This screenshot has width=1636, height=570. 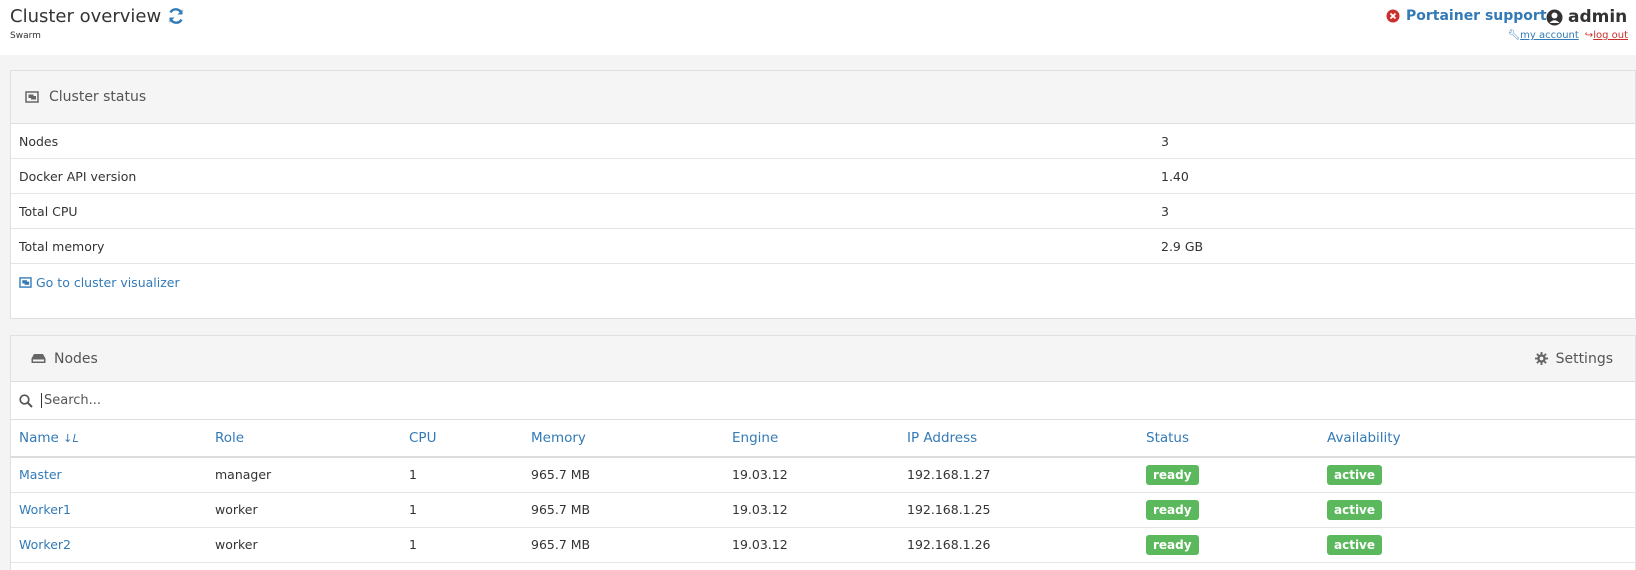 What do you see at coordinates (1018, 545) in the screenshot?
I see `node-ip: 192.168.1.26` at bounding box center [1018, 545].